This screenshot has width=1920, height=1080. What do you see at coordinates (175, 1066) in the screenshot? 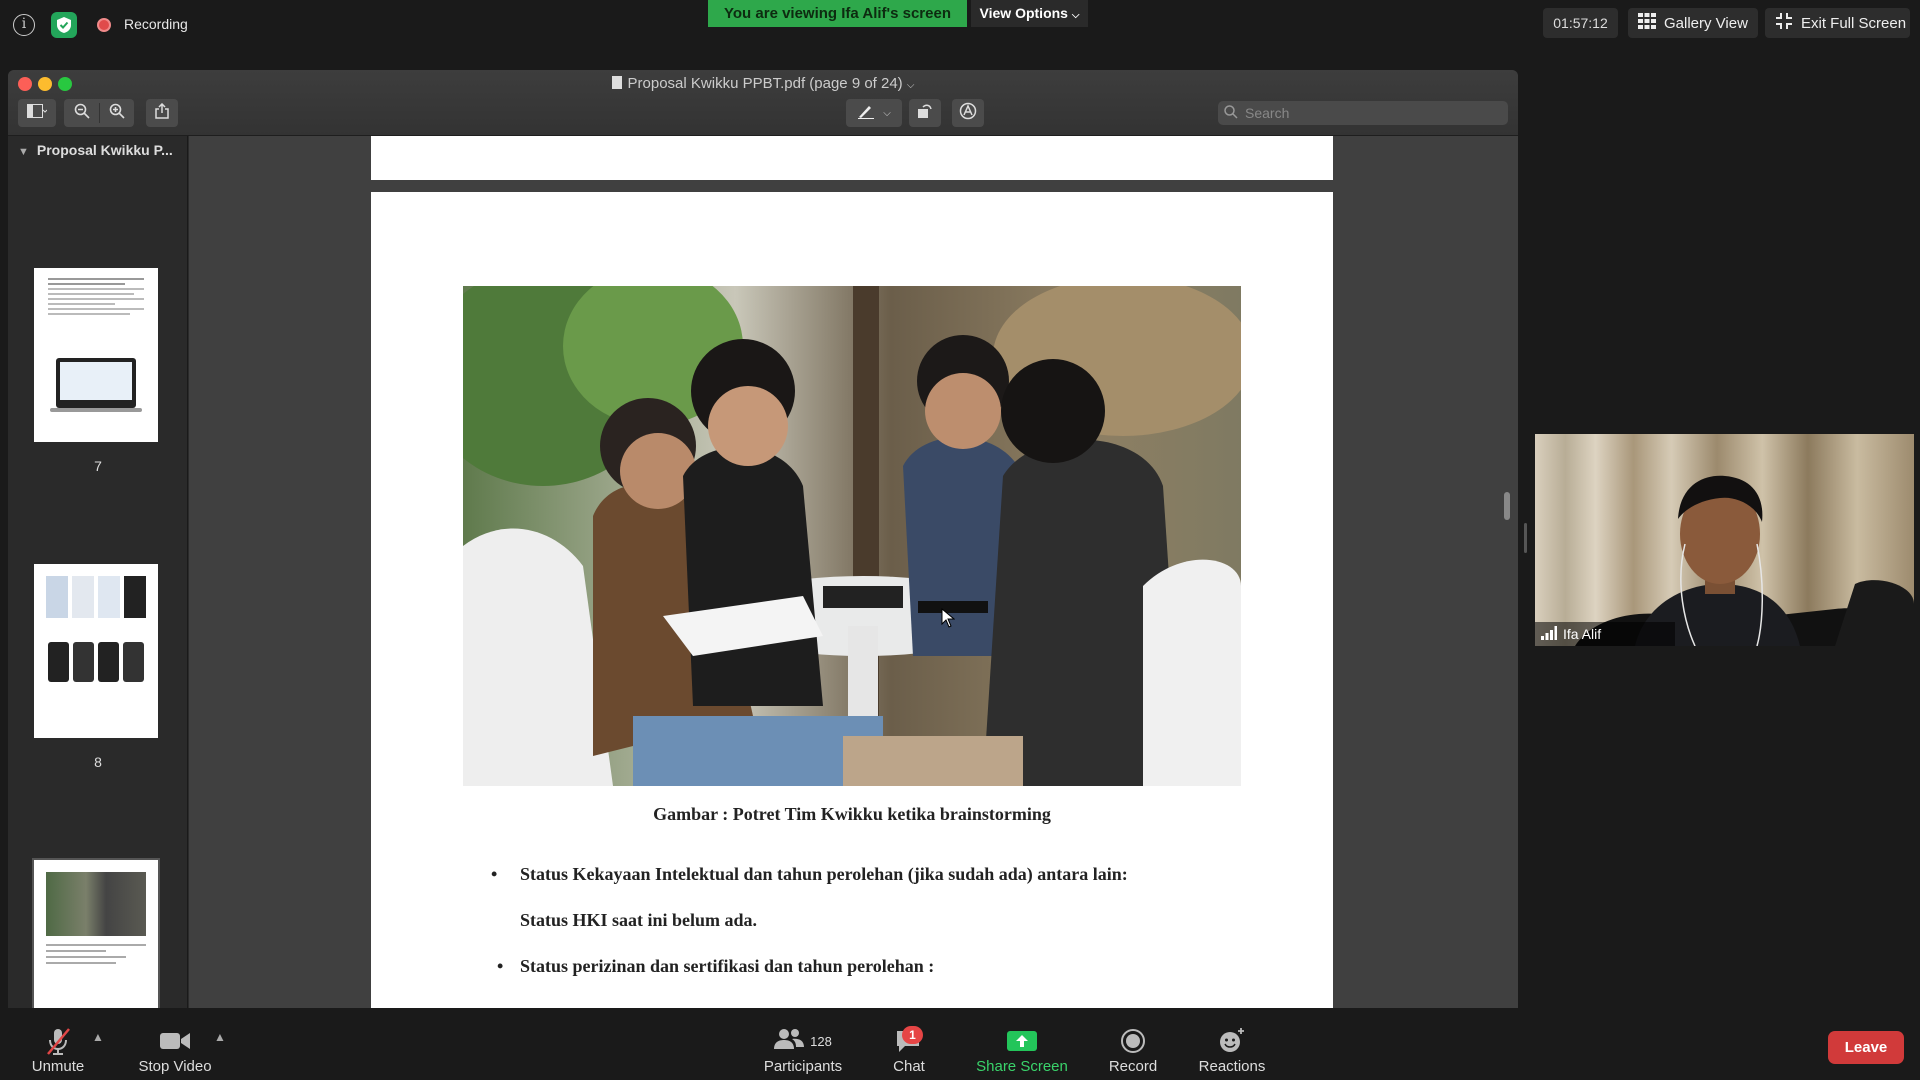
I see `stop-video-label: Stop Video` at bounding box center [175, 1066].